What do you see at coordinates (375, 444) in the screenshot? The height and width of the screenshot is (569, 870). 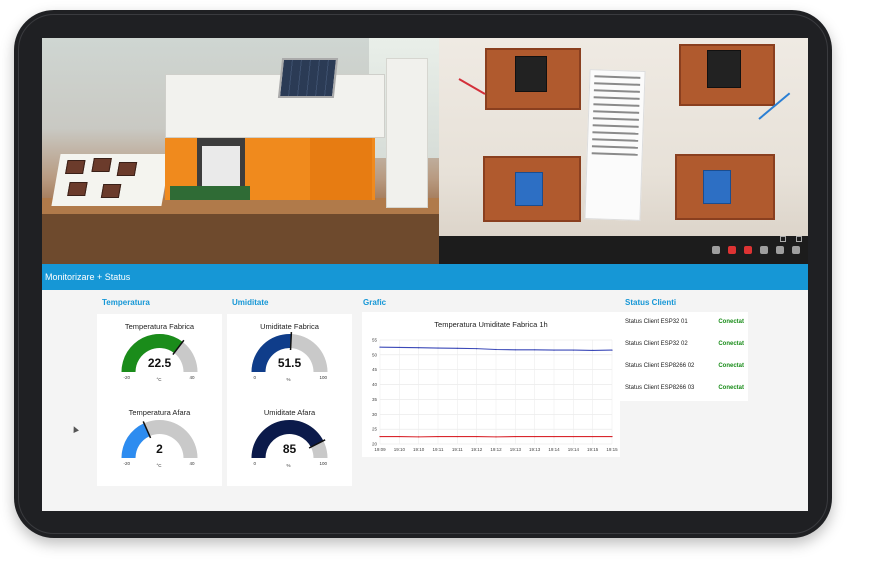 I see `y-tick-label: 20` at bounding box center [375, 444].